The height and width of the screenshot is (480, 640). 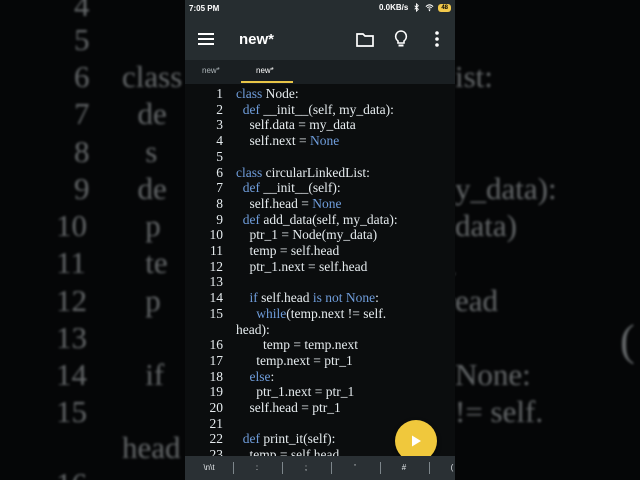 I want to click on code-line: 2 def __init__(self, my_data):, so click(x=320, y=110).